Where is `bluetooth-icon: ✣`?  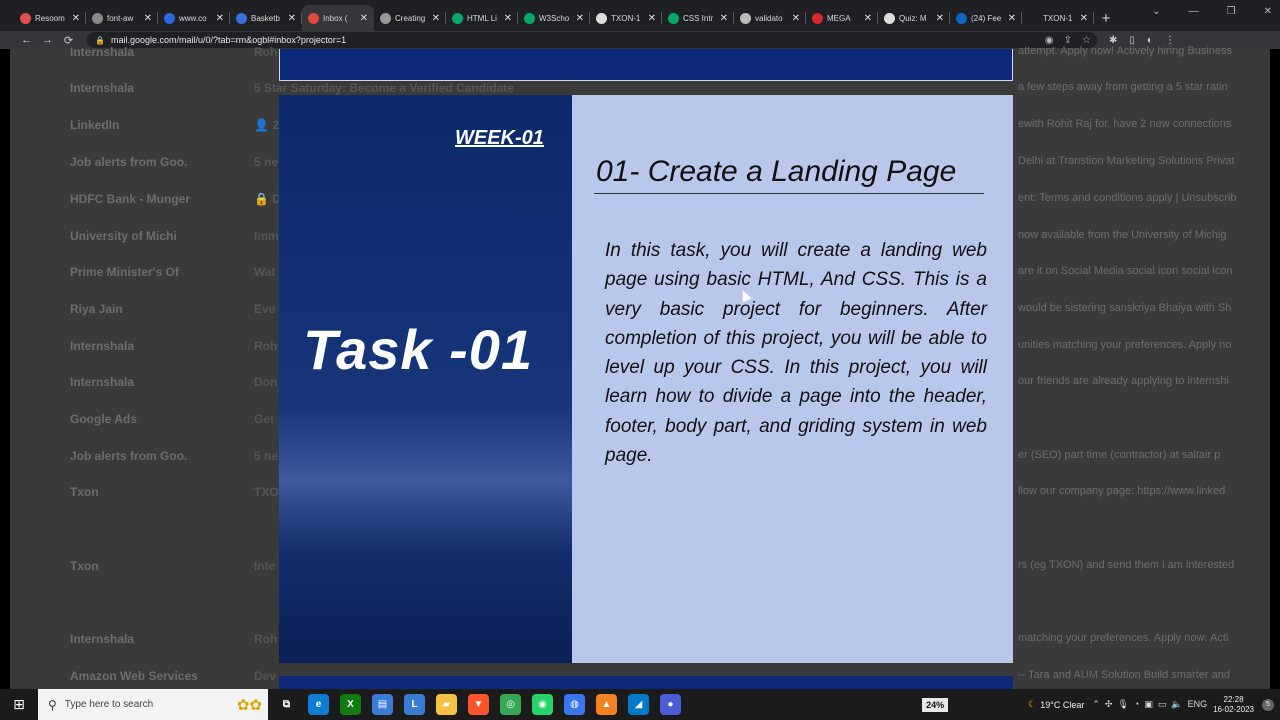 bluetooth-icon: ✣ is located at coordinates (1109, 704).